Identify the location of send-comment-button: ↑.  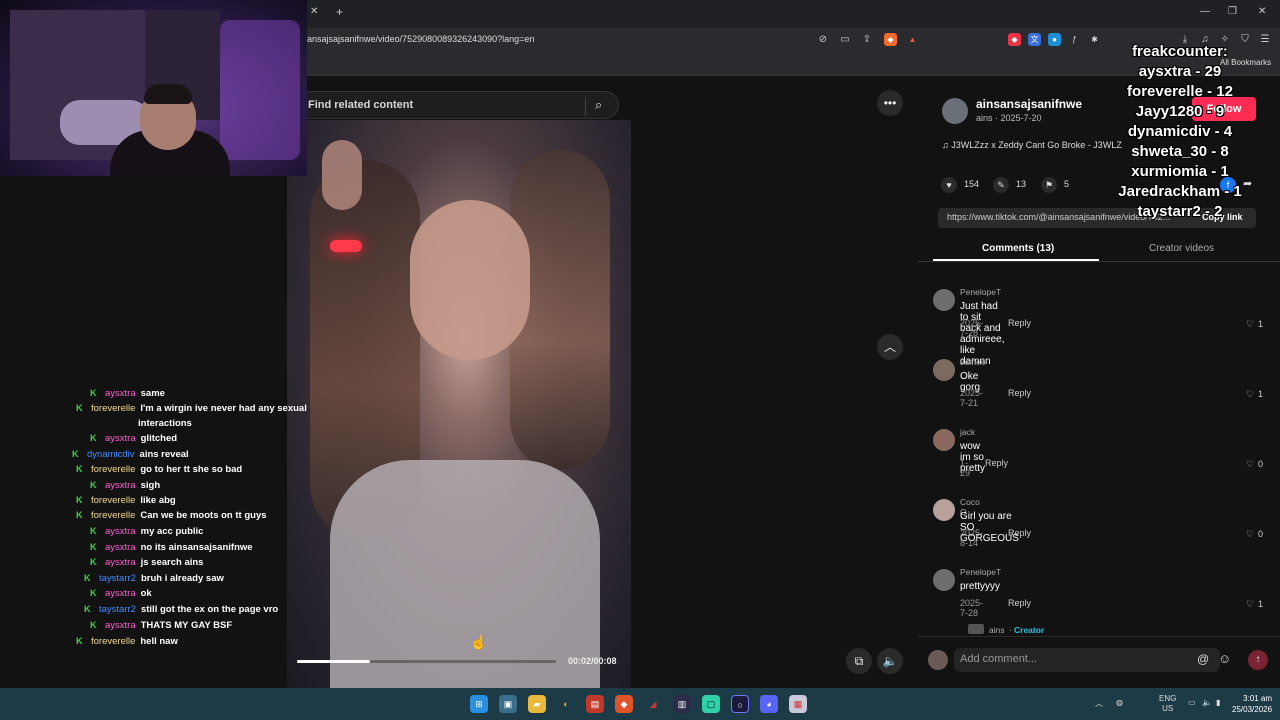
(1258, 660).